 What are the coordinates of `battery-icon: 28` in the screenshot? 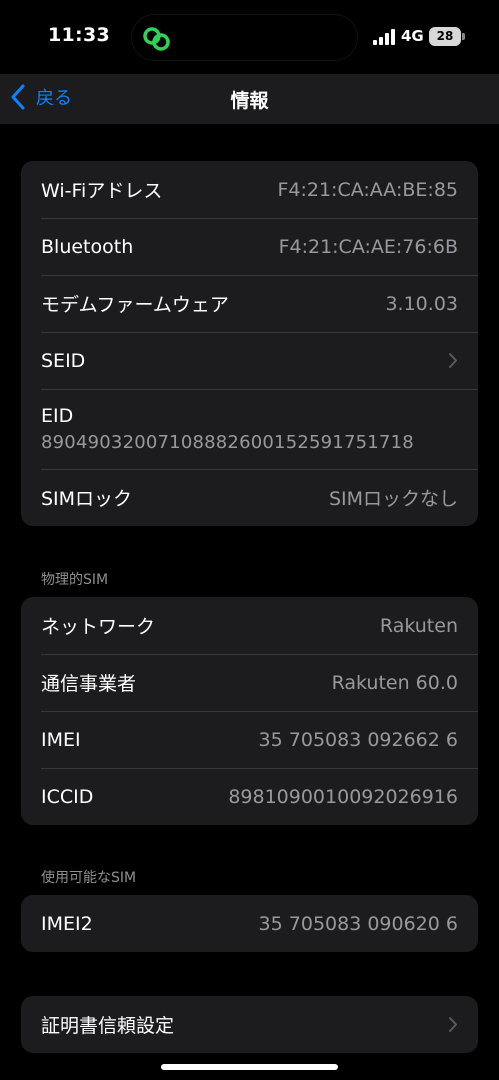 It's located at (447, 36).